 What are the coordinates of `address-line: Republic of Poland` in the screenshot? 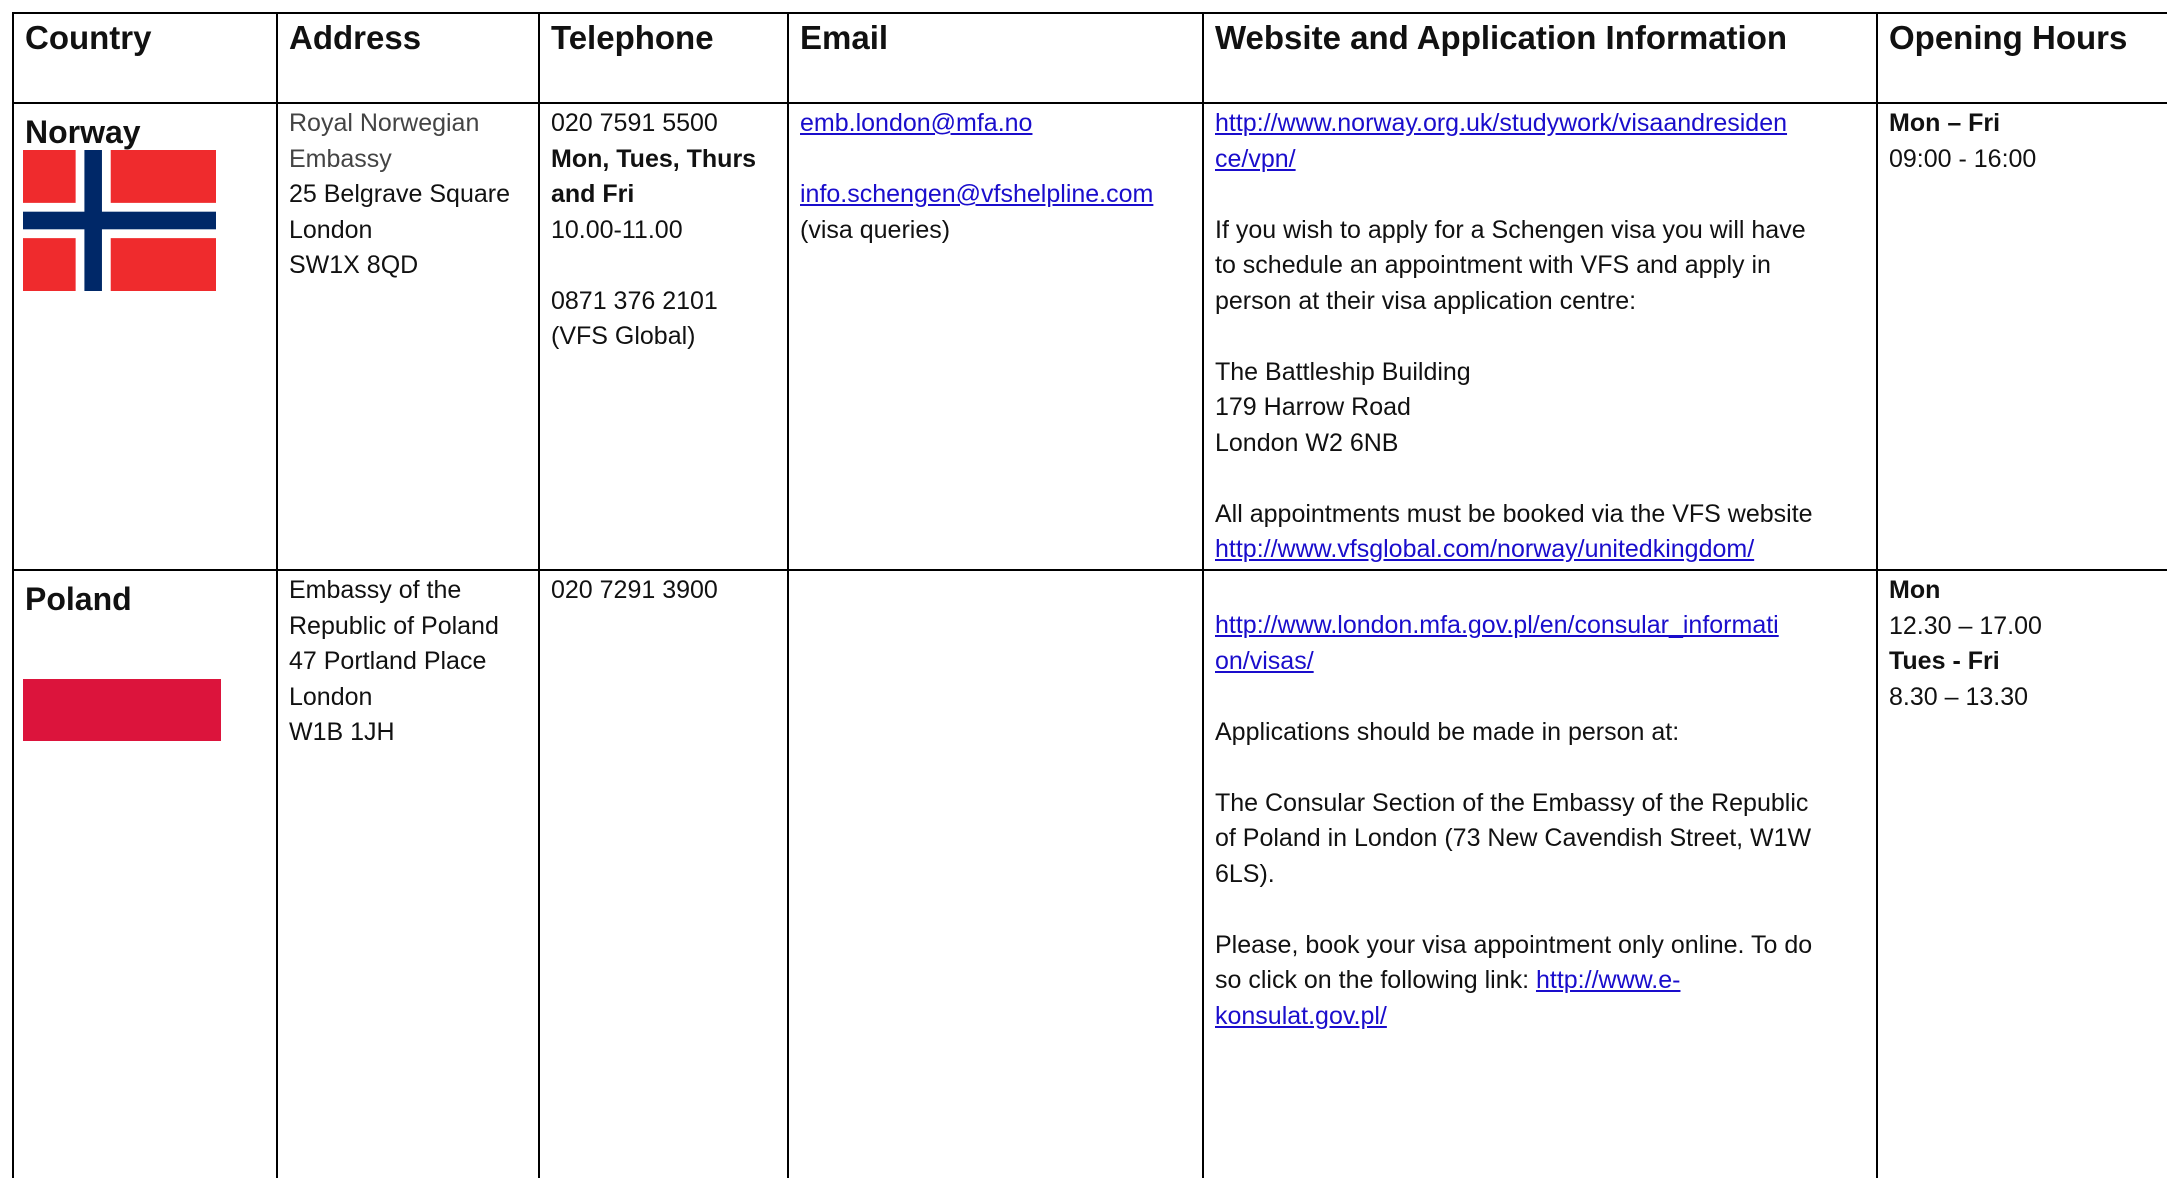 It's located at (394, 625).